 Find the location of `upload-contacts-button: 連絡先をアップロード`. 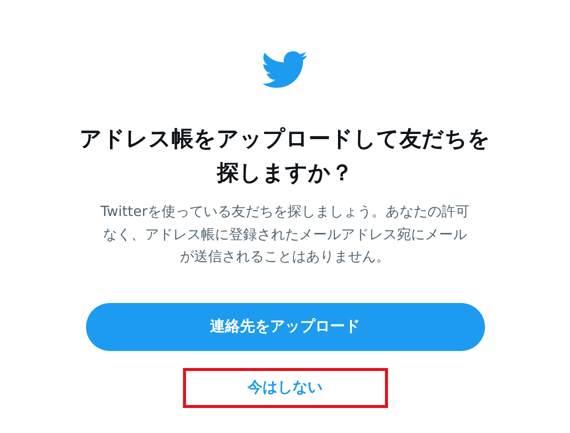

upload-contacts-button: 連絡先をアップロード is located at coordinates (285, 326).